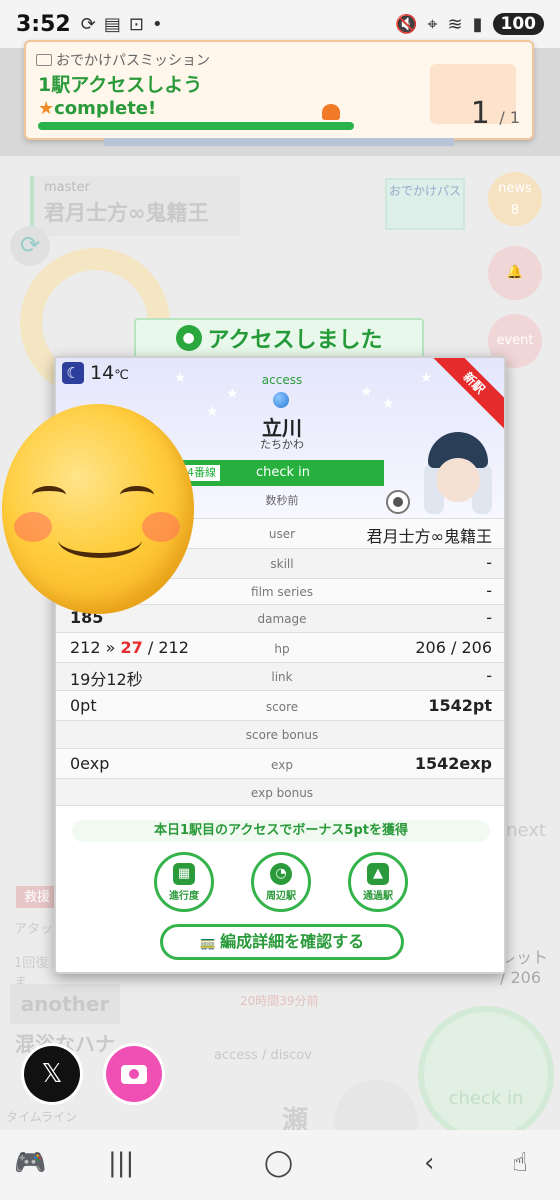 This screenshot has width=560, height=1200. What do you see at coordinates (376, 1105) in the screenshot?
I see `briefcase-icon` at bounding box center [376, 1105].